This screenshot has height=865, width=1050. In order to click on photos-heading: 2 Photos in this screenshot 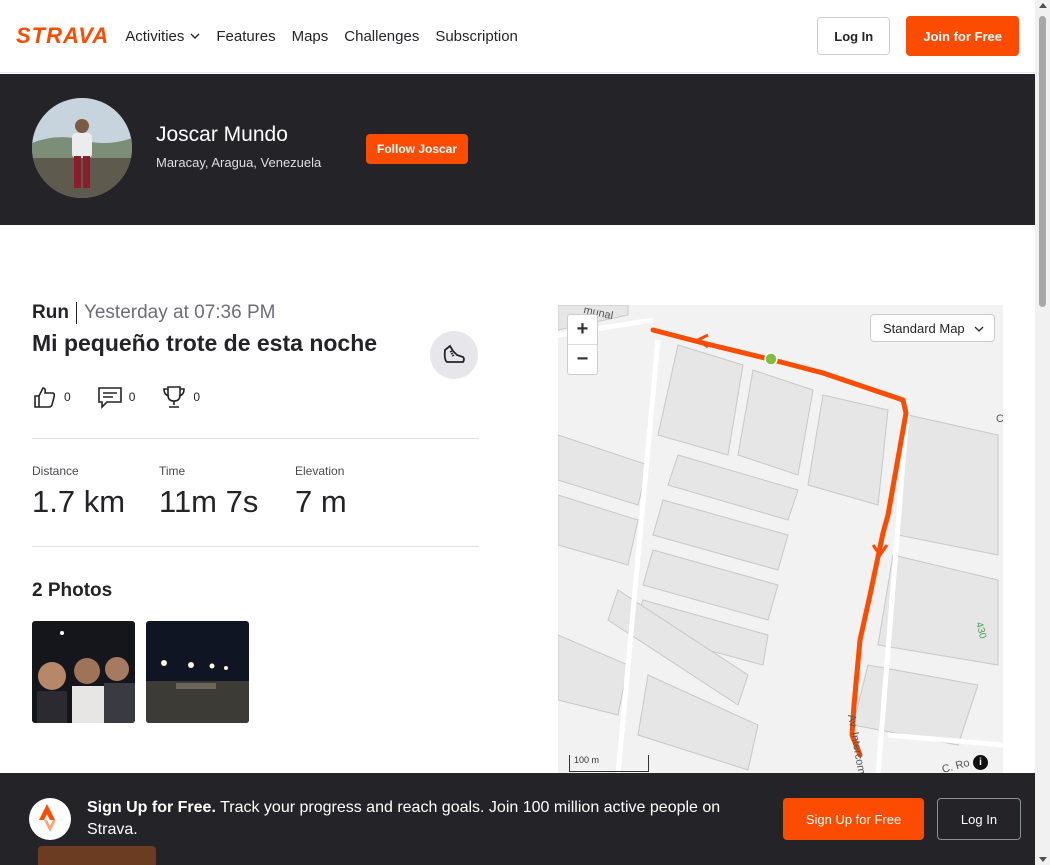, I will do `click(72, 590)`.